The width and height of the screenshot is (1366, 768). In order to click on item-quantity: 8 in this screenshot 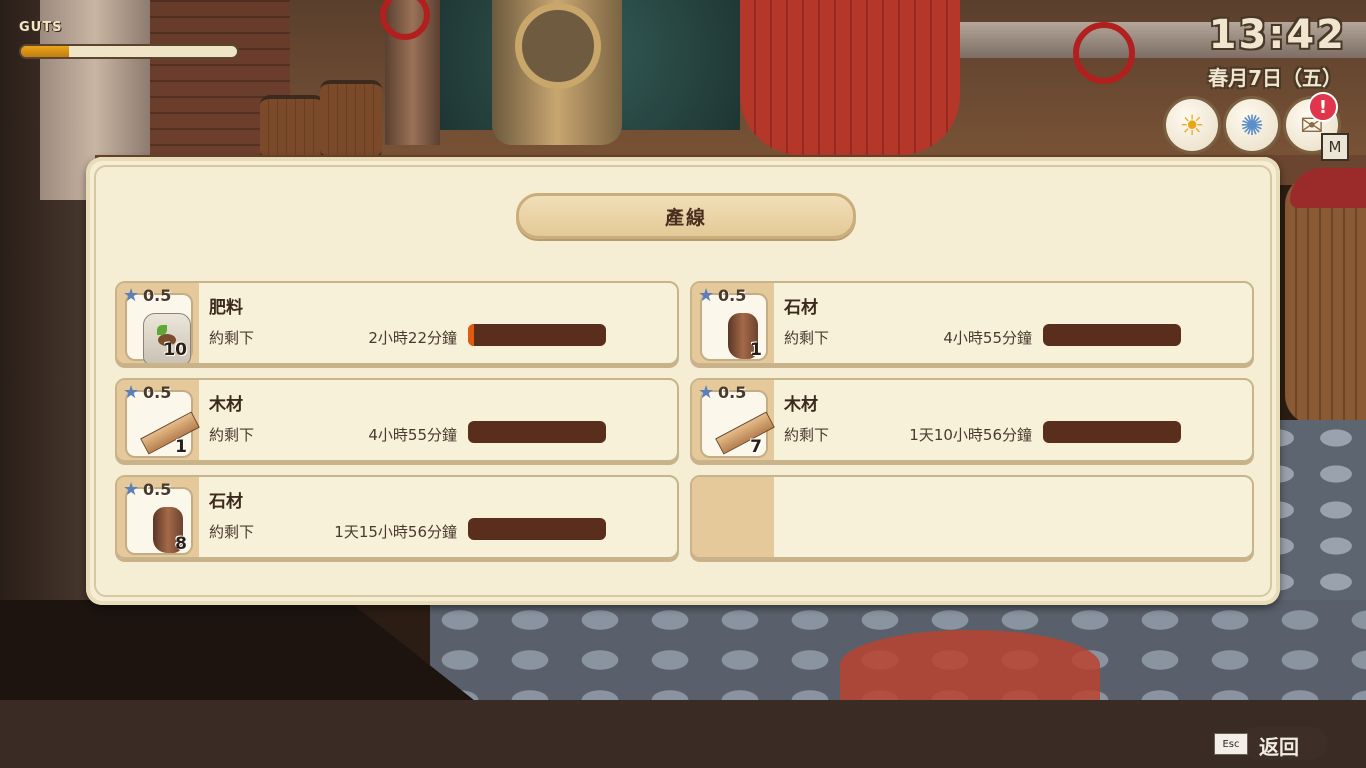, I will do `click(181, 544)`.